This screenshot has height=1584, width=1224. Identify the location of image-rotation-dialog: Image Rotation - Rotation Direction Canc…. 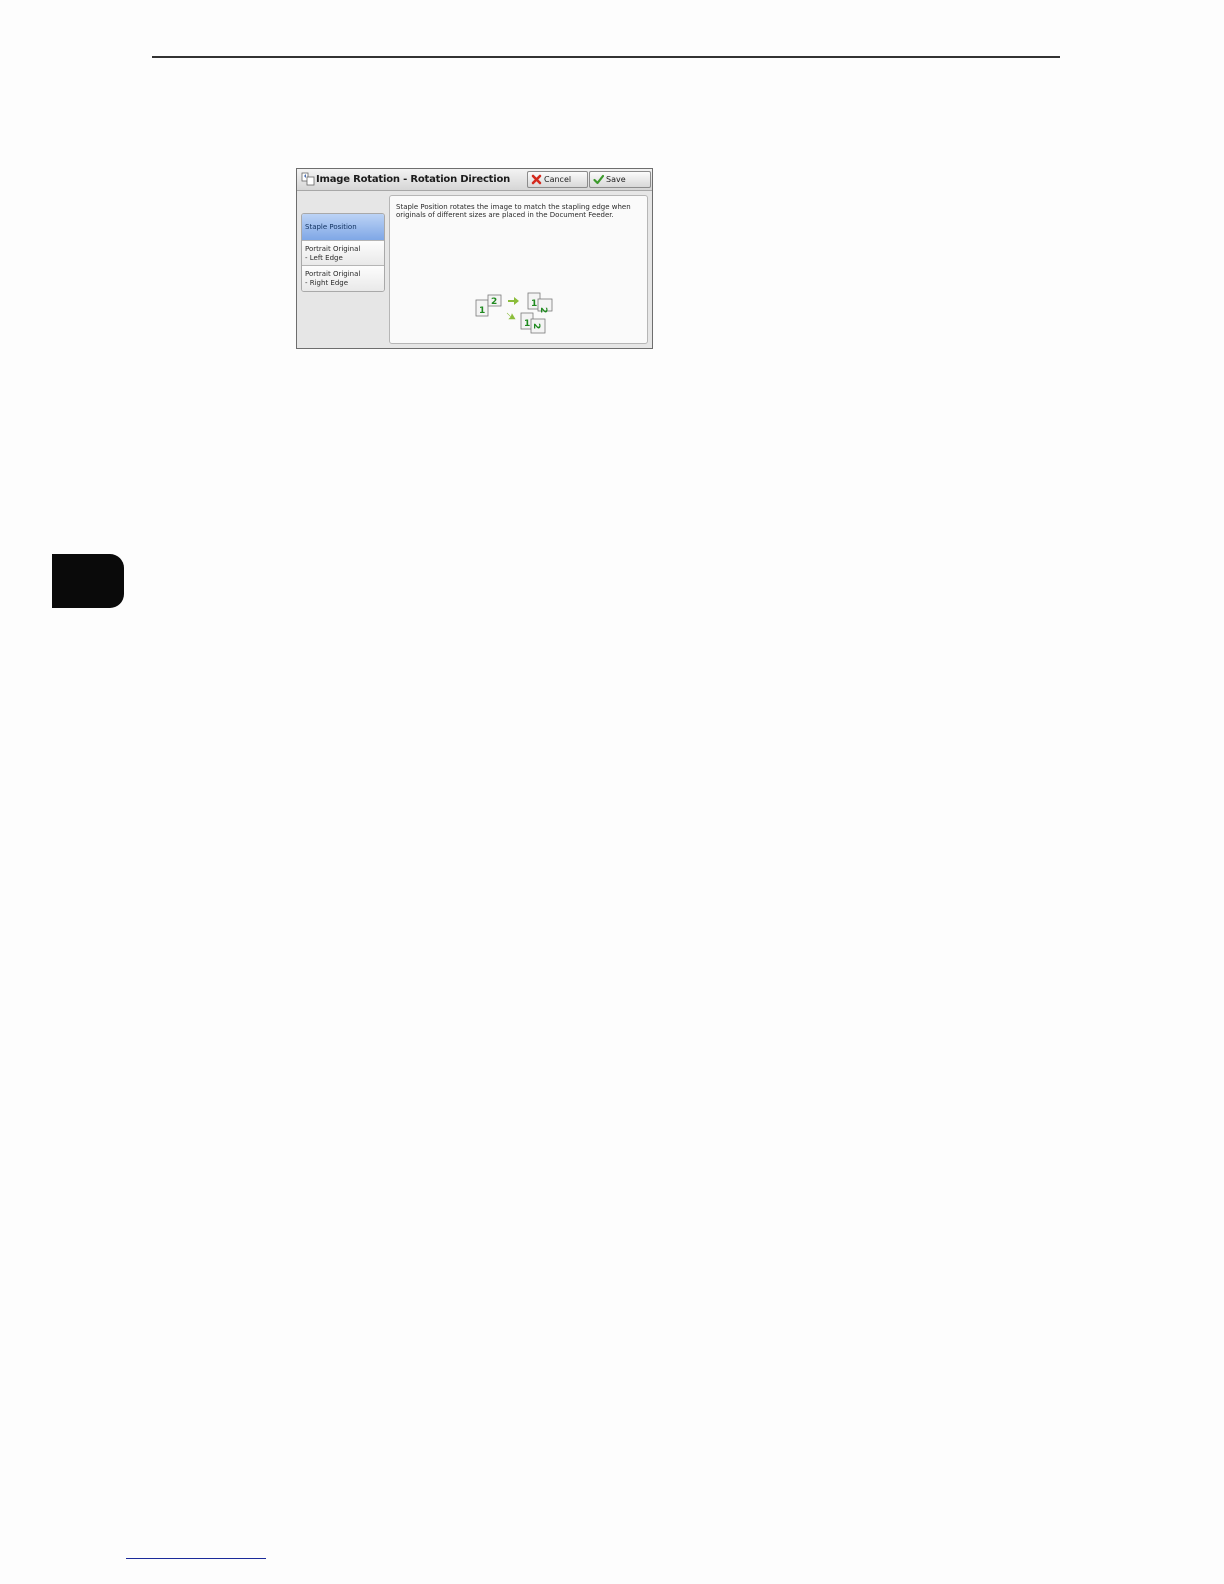
(474, 258).